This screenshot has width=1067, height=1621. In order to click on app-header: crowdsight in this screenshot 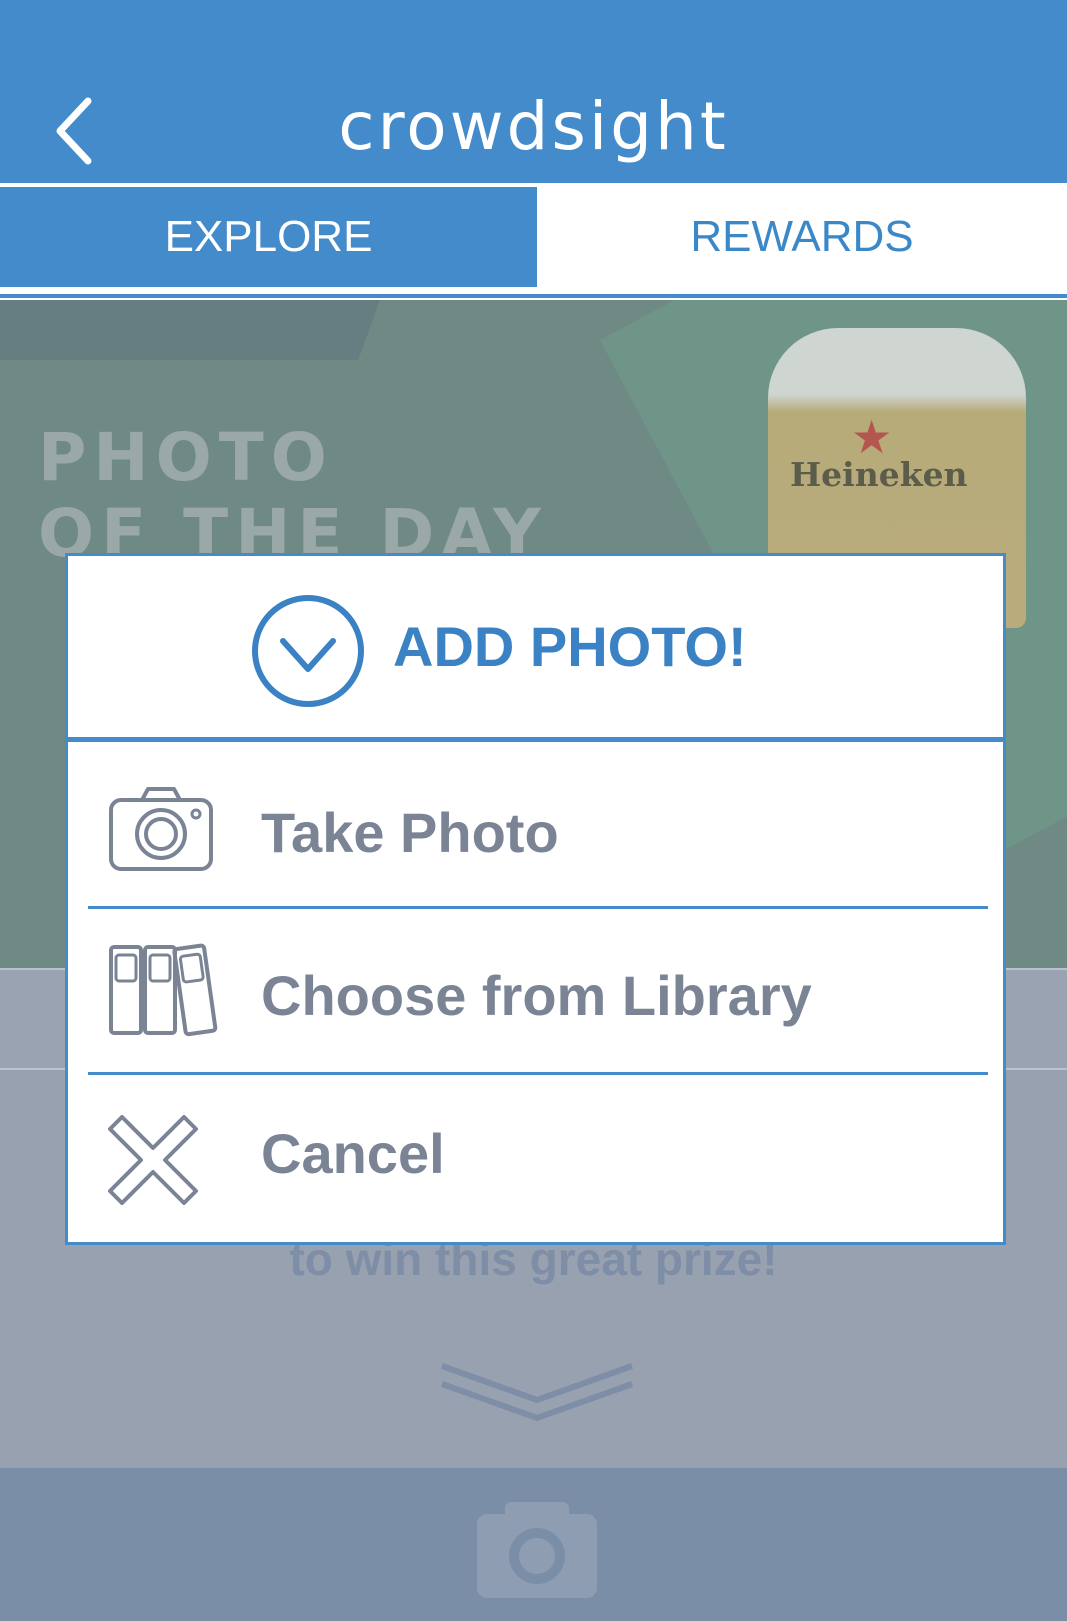, I will do `click(533, 91)`.